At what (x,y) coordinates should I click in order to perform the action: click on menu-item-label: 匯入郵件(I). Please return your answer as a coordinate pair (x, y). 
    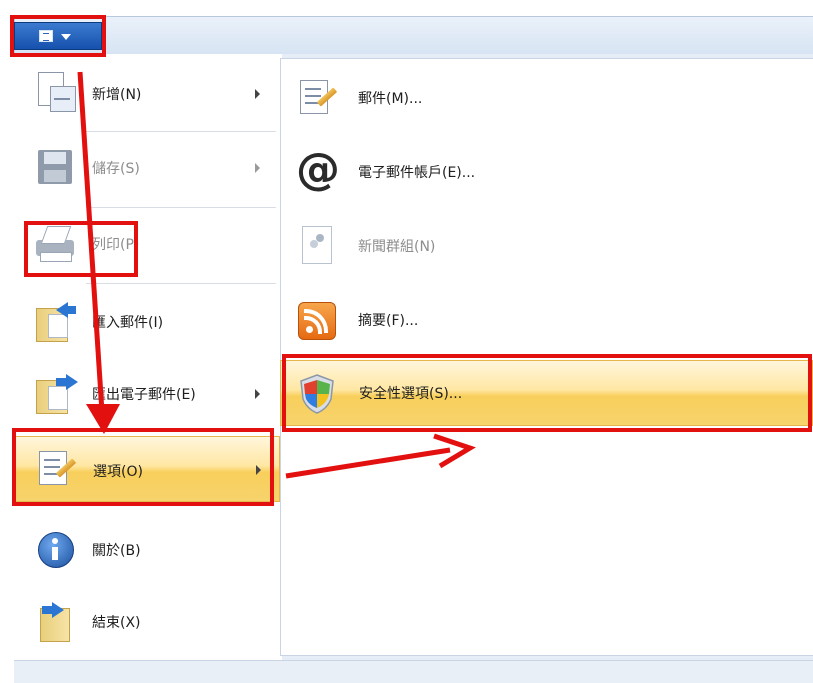
    Looking at the image, I should click on (128, 323).